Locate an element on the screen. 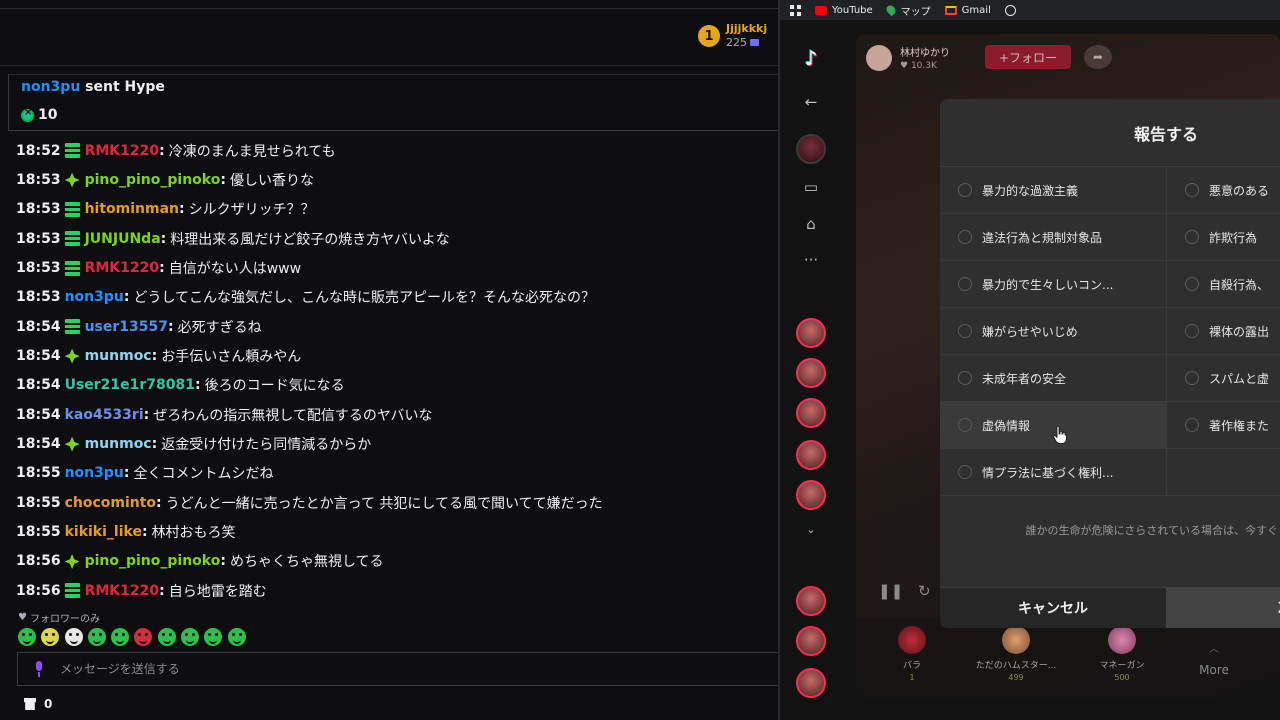  message-username: JUNJUNda is located at coordinates (123, 239).